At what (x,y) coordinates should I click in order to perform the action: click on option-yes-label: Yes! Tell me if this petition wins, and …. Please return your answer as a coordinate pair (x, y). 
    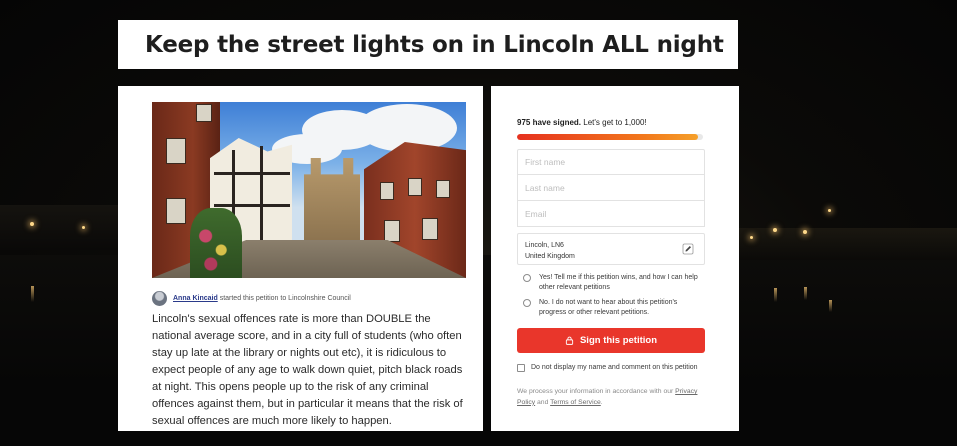
    Looking at the image, I should click on (618, 282).